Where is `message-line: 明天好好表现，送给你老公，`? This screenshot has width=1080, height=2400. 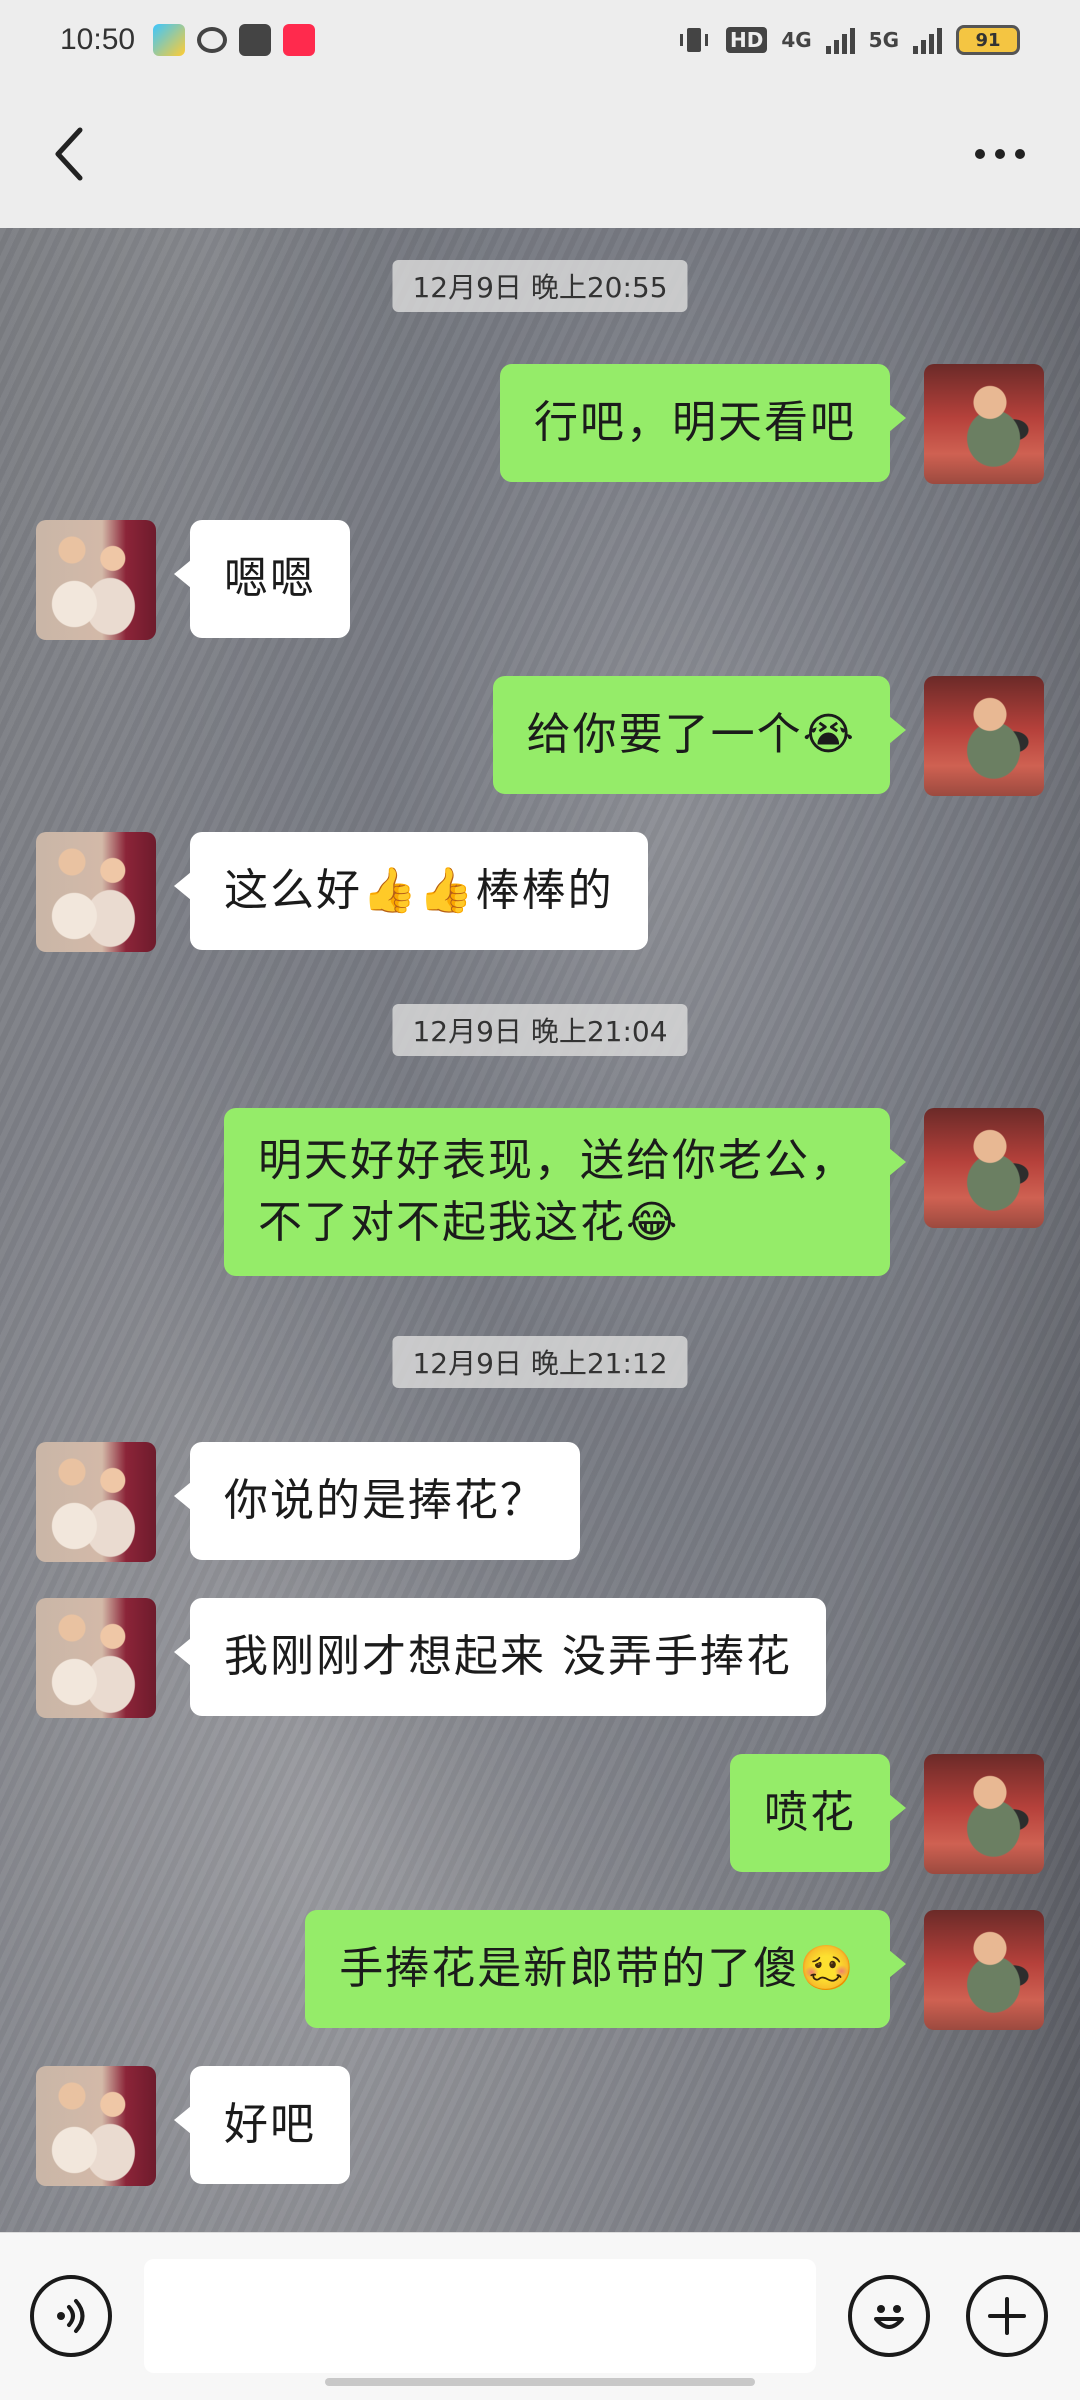
message-line: 明天好好表现，送给你老公， is located at coordinates (557, 1160).